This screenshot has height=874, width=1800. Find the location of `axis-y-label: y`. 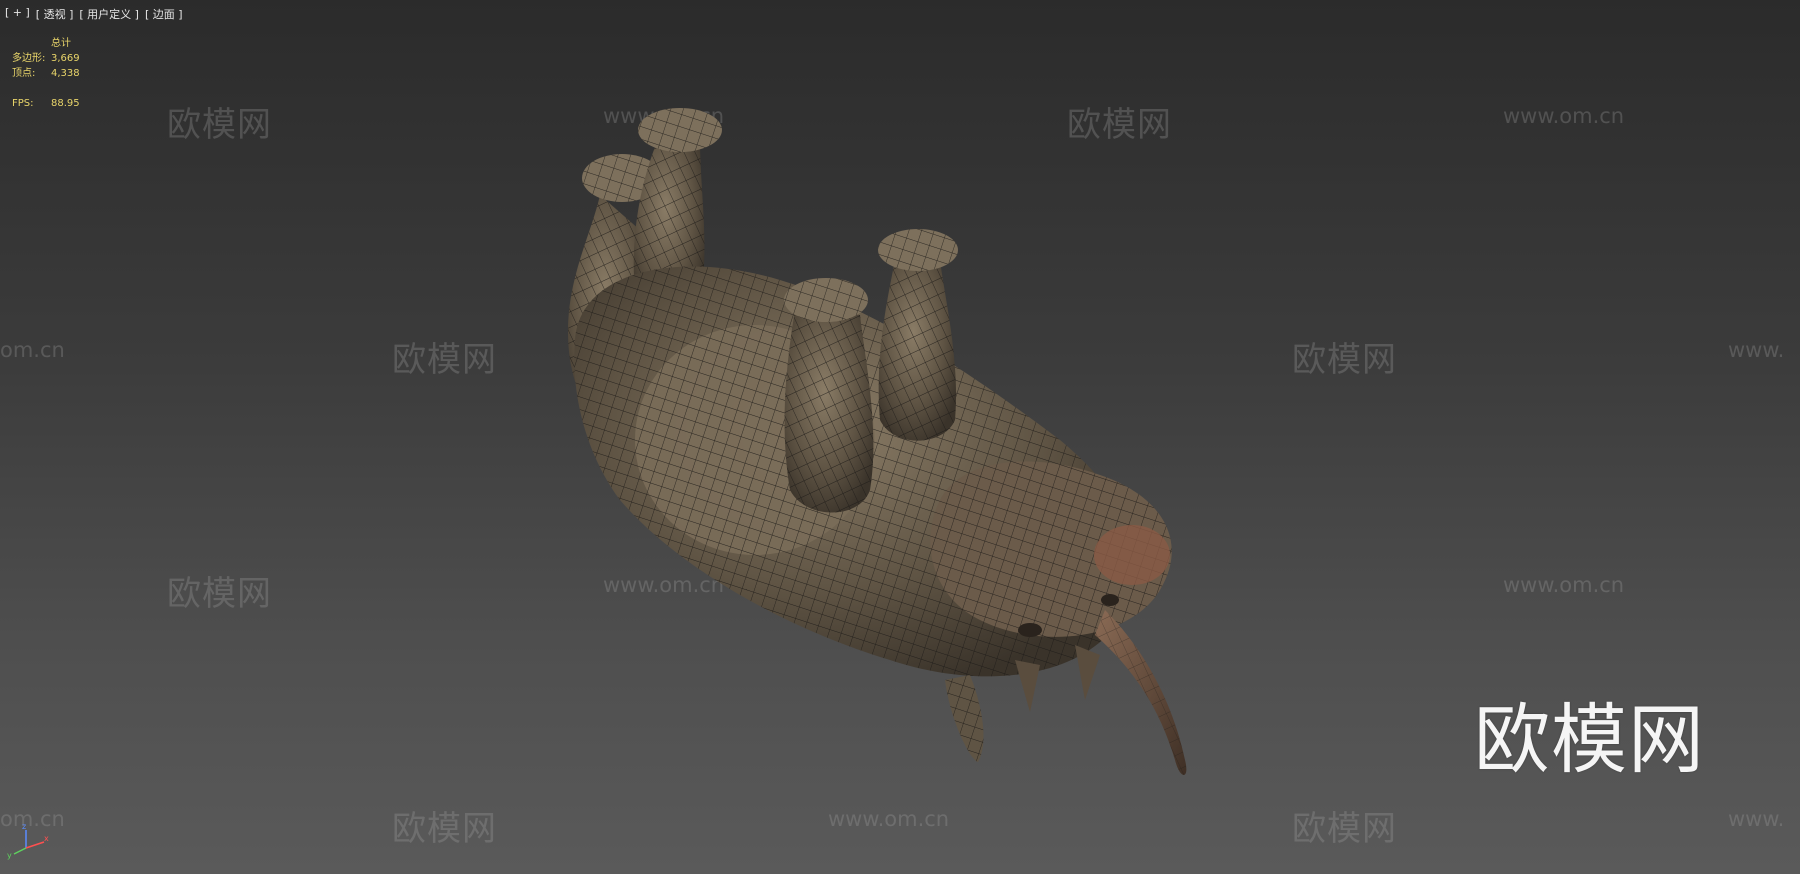

axis-y-label: y is located at coordinates (9, 855).